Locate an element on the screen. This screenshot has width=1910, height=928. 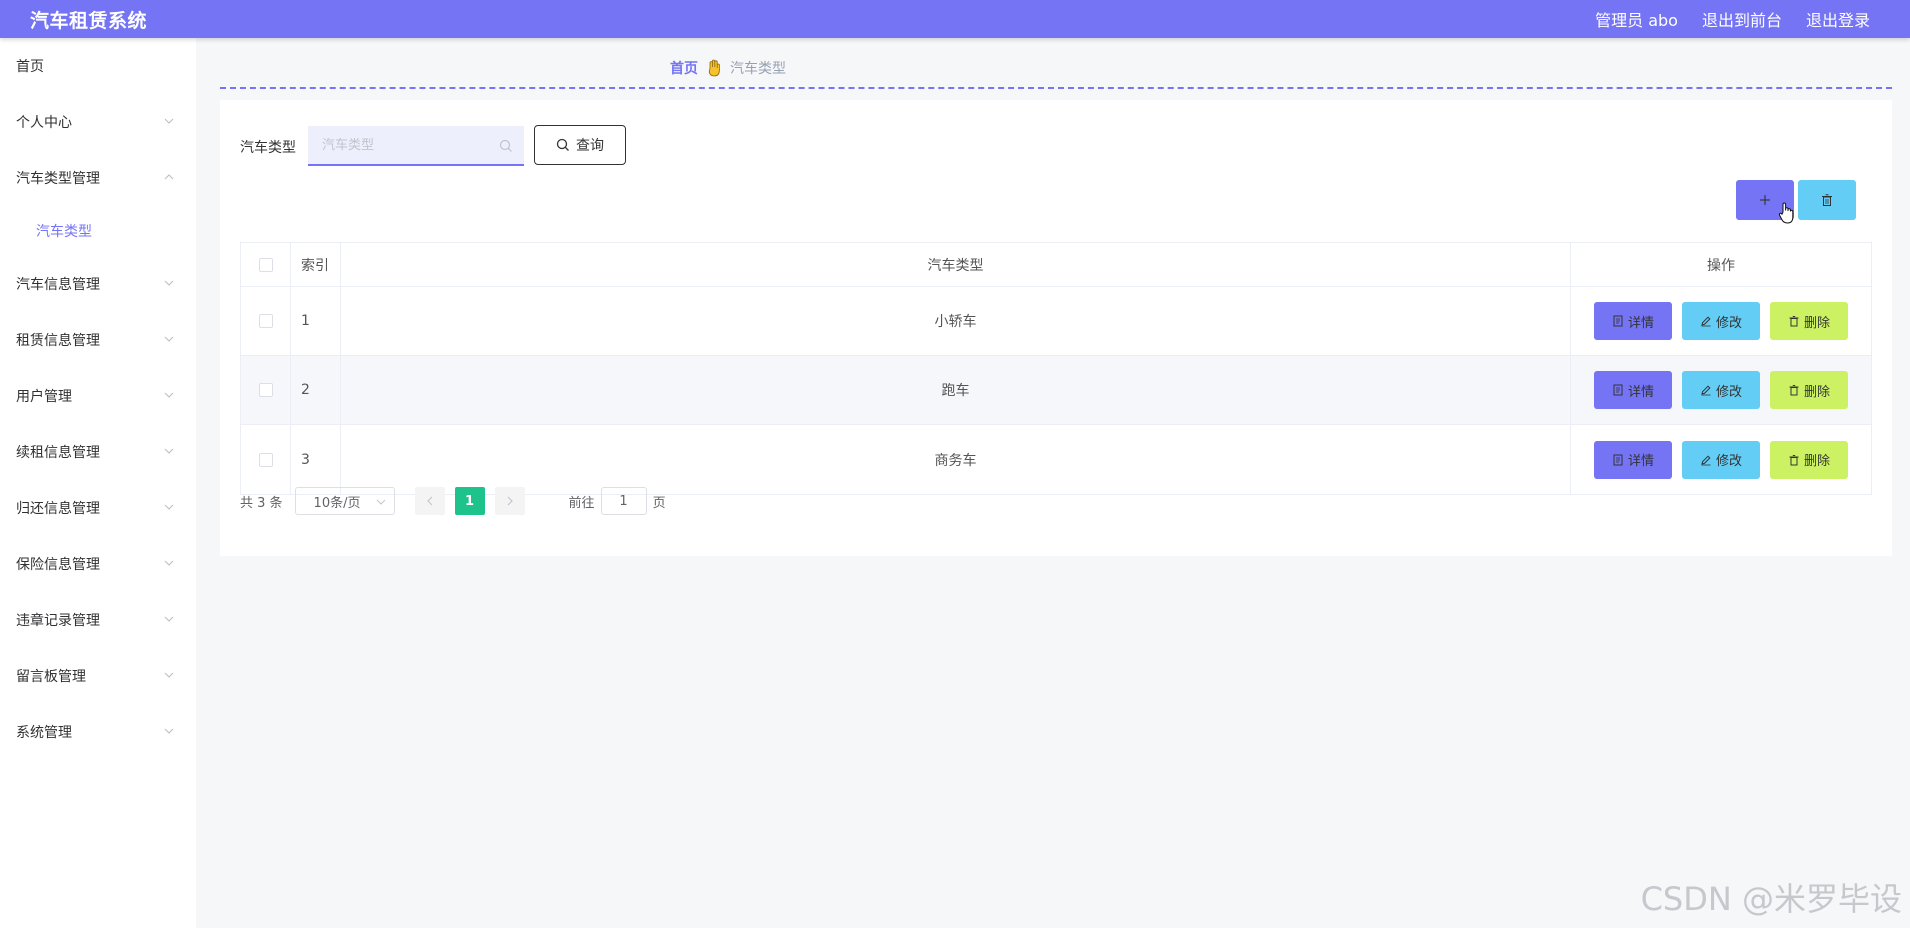
sidebar-item-label: 汽车类型 is located at coordinates (64, 232).